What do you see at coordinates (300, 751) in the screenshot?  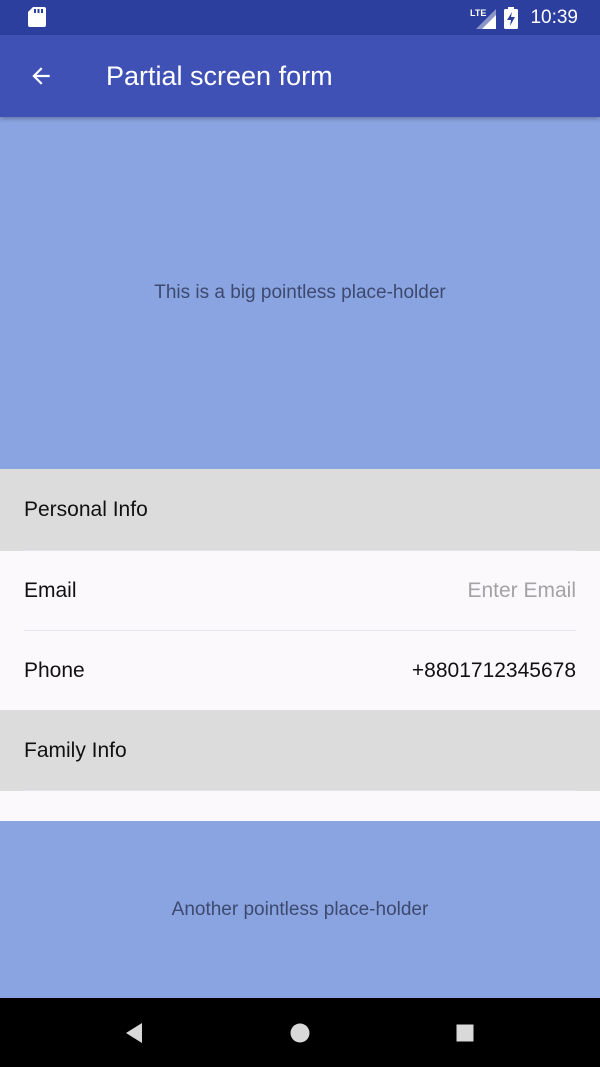 I see `section-header-family-info: Family Info` at bounding box center [300, 751].